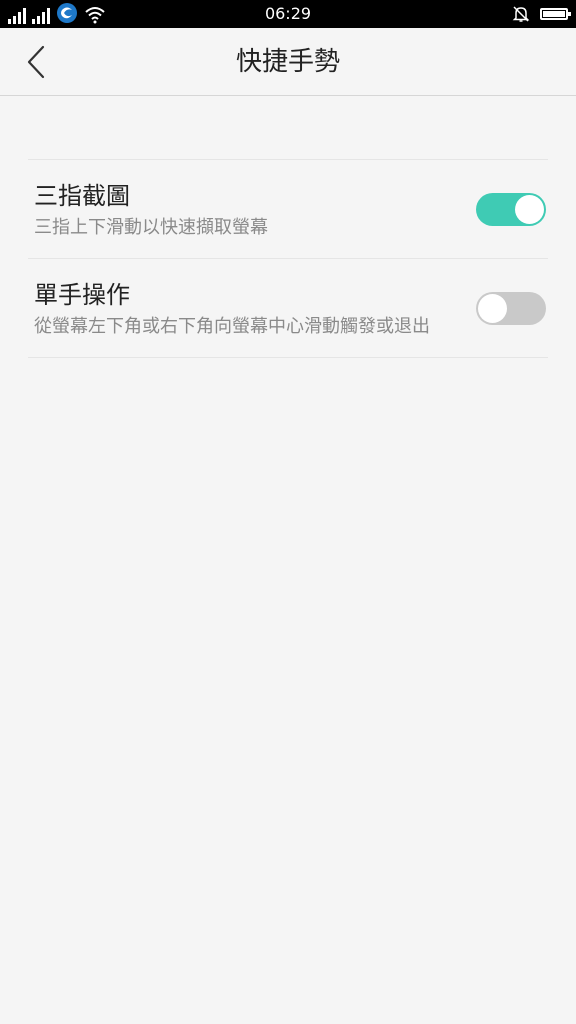  I want to click on setting-title: 三指截圖, so click(82, 196).